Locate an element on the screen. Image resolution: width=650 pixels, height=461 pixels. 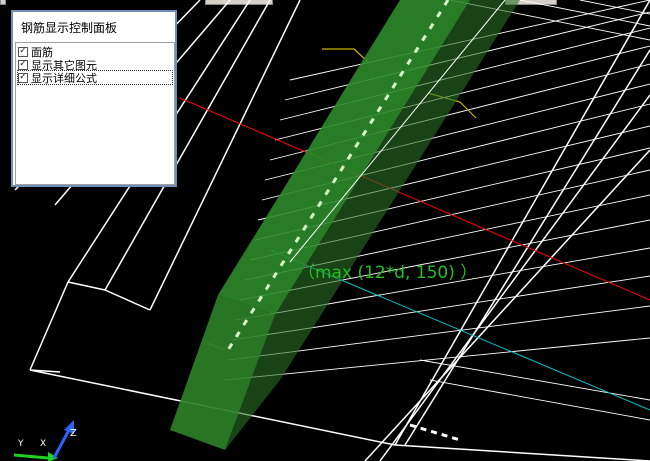
axis-label-y: Y is located at coordinates (20, 444).